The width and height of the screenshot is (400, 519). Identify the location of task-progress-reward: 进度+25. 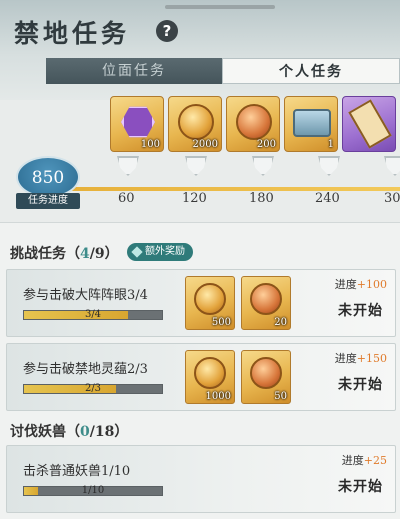
(364, 460).